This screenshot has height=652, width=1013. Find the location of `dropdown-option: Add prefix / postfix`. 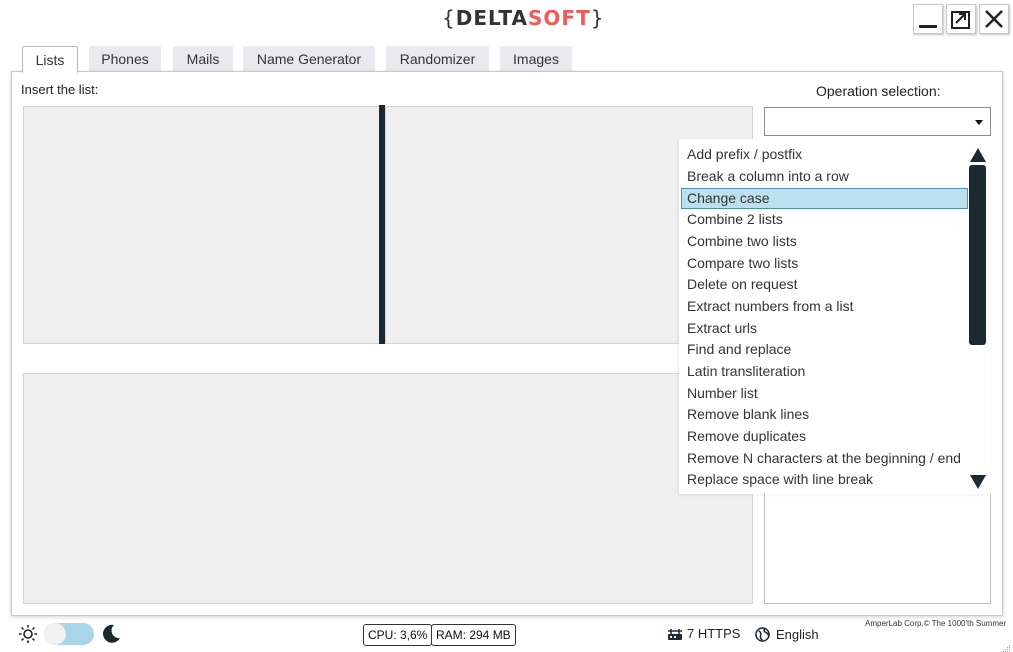

dropdown-option: Add prefix / postfix is located at coordinates (824, 154).